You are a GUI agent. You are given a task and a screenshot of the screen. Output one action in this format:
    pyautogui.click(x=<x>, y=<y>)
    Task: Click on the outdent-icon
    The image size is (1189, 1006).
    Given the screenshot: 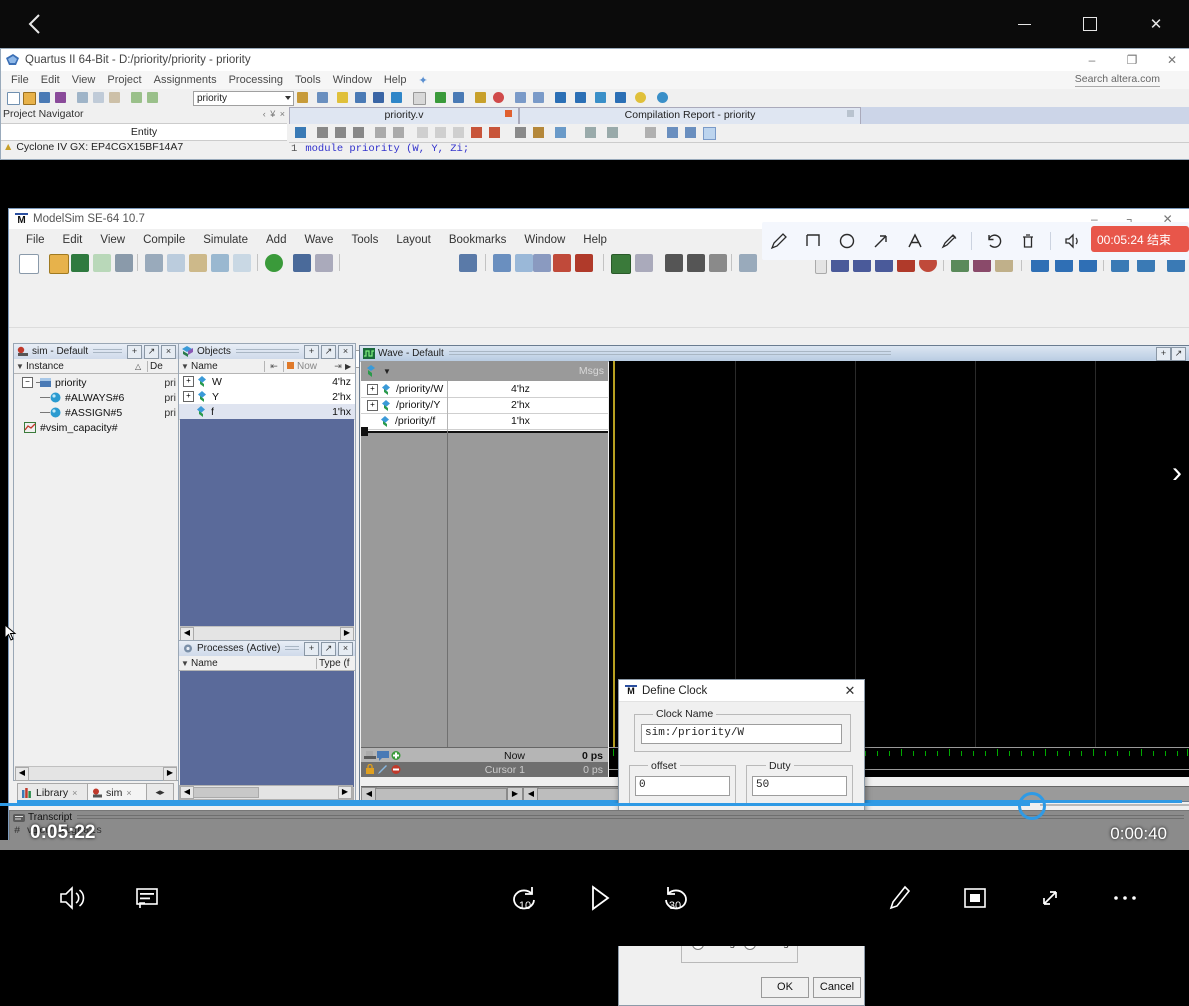 What is the action you would take?
    pyautogui.click(x=398, y=132)
    